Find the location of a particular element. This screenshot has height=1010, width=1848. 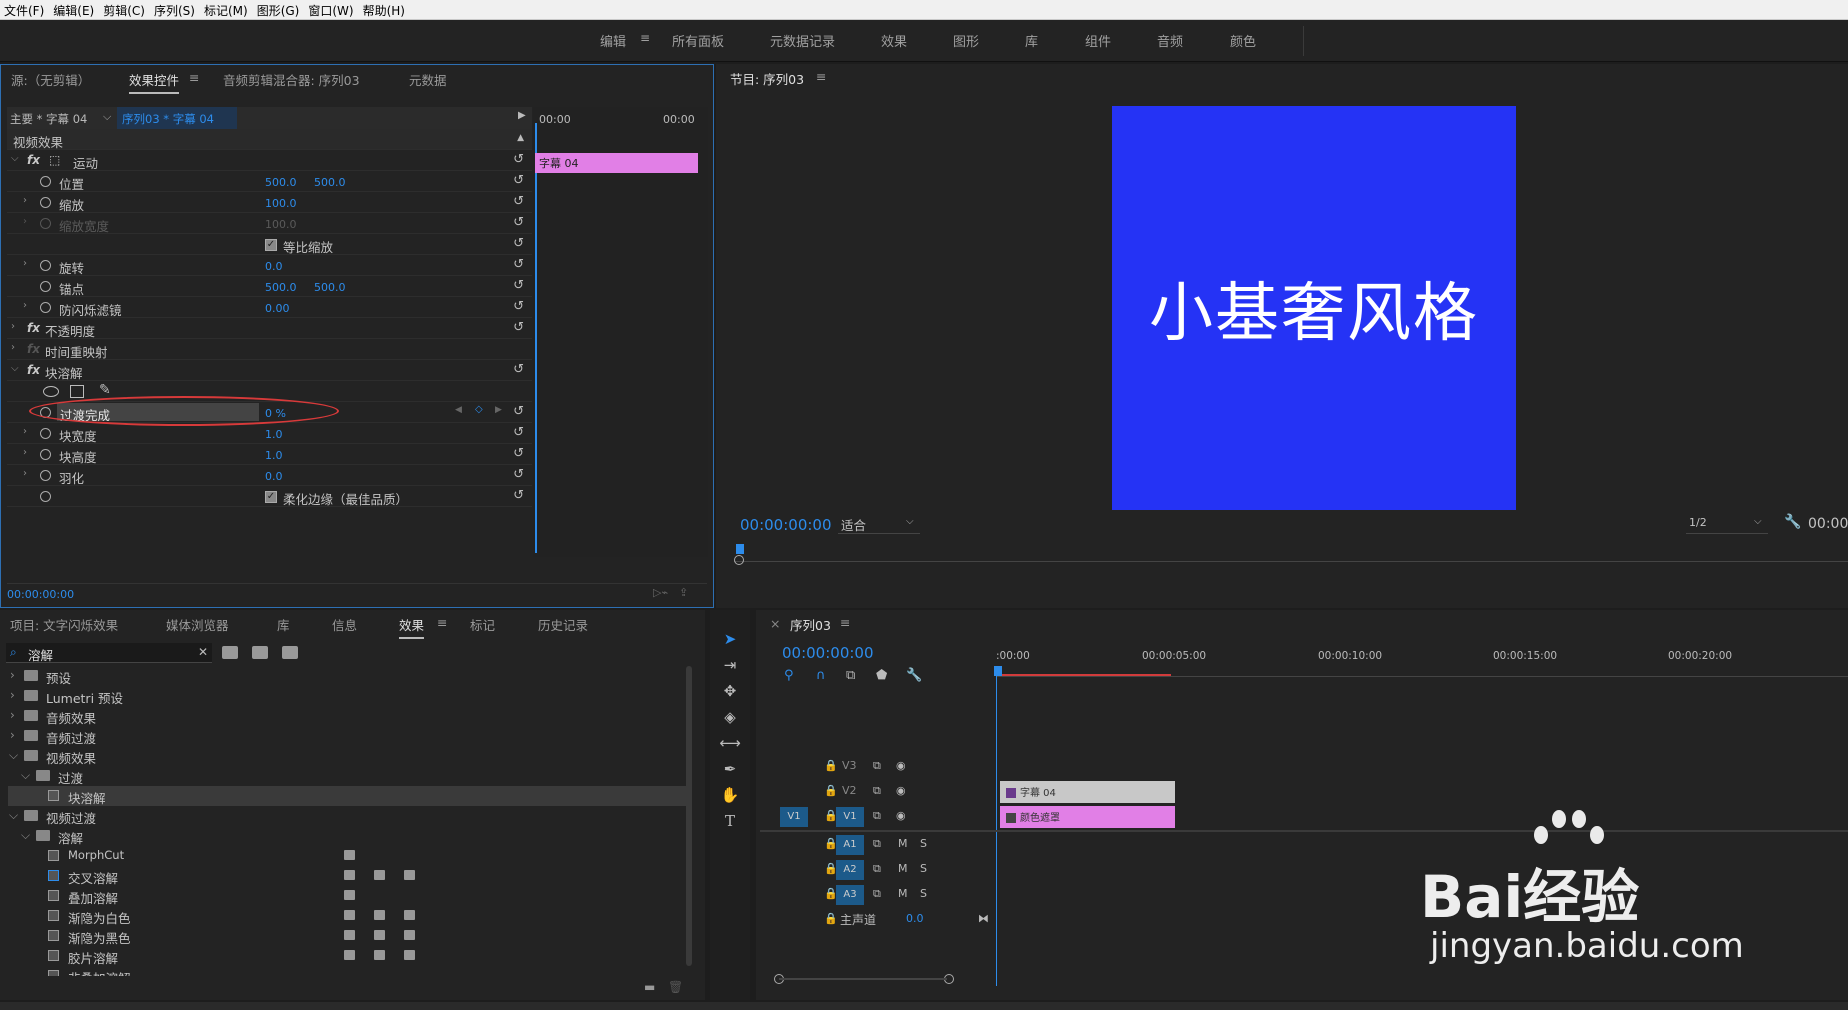

track-label-v1: V1 is located at coordinates (850, 817).